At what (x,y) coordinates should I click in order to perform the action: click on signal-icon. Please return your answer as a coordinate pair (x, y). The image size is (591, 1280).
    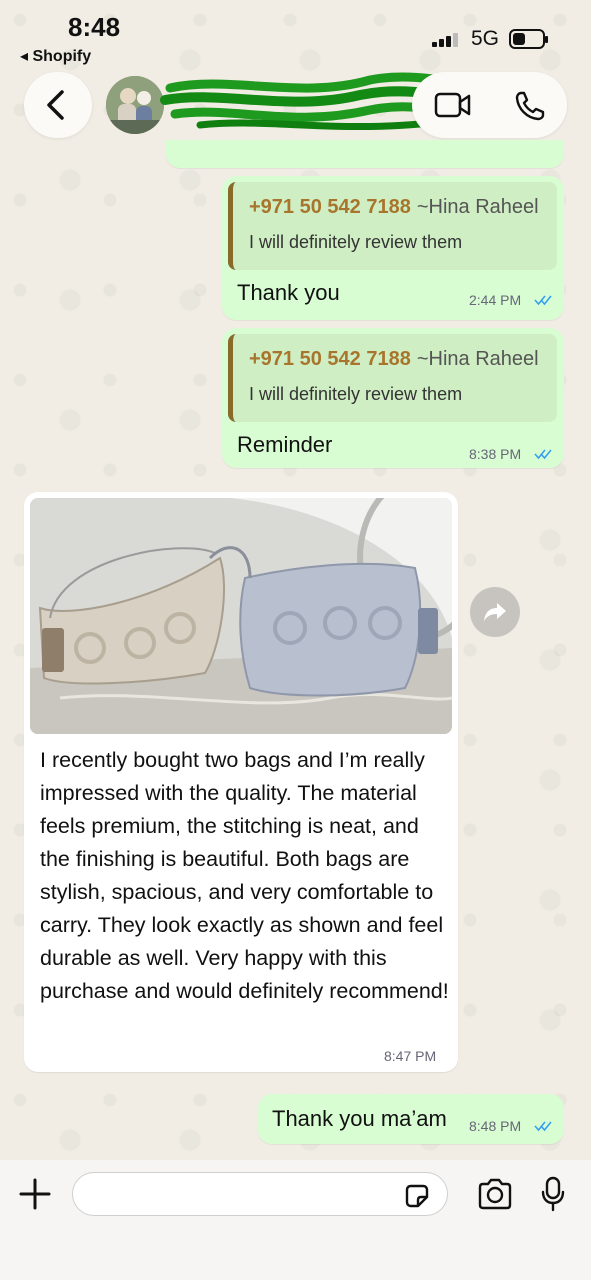
    Looking at the image, I should click on (447, 39).